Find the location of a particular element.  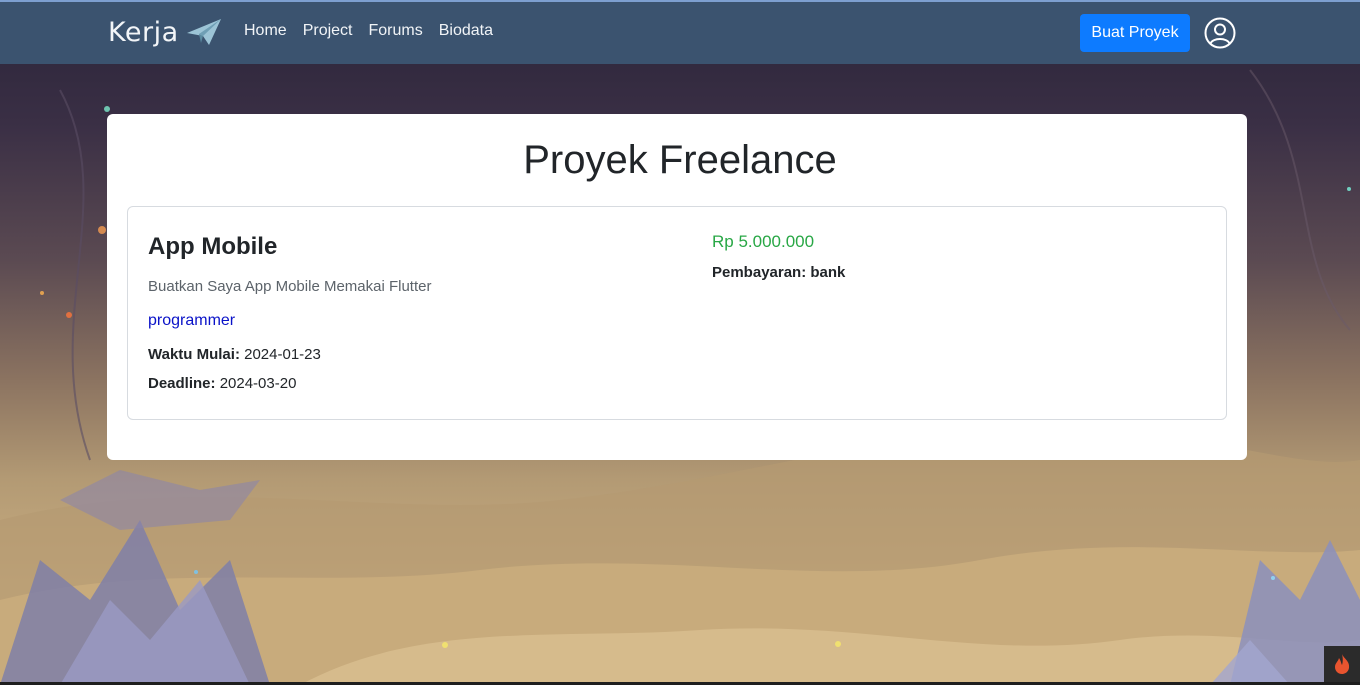

start-value: 2024-01-23 is located at coordinates (282, 354).